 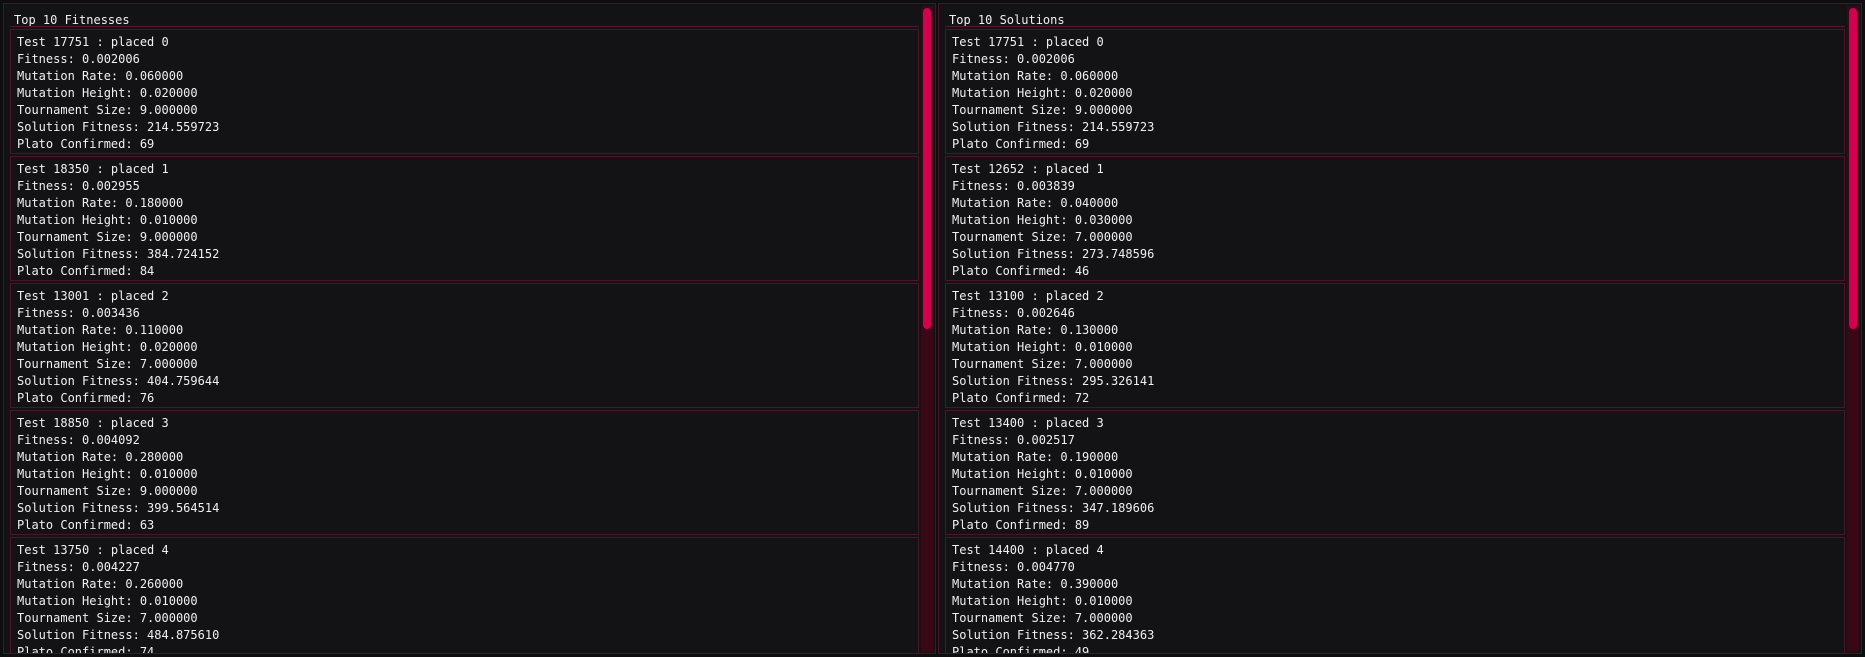 I want to click on entry-plato-confirmed: Plato Confirmed: 49, so click(x=1021, y=649).